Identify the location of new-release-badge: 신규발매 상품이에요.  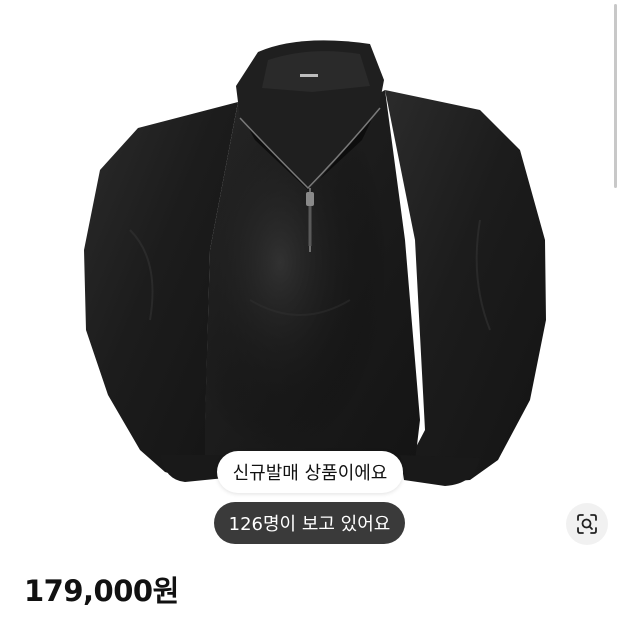
(310, 472).